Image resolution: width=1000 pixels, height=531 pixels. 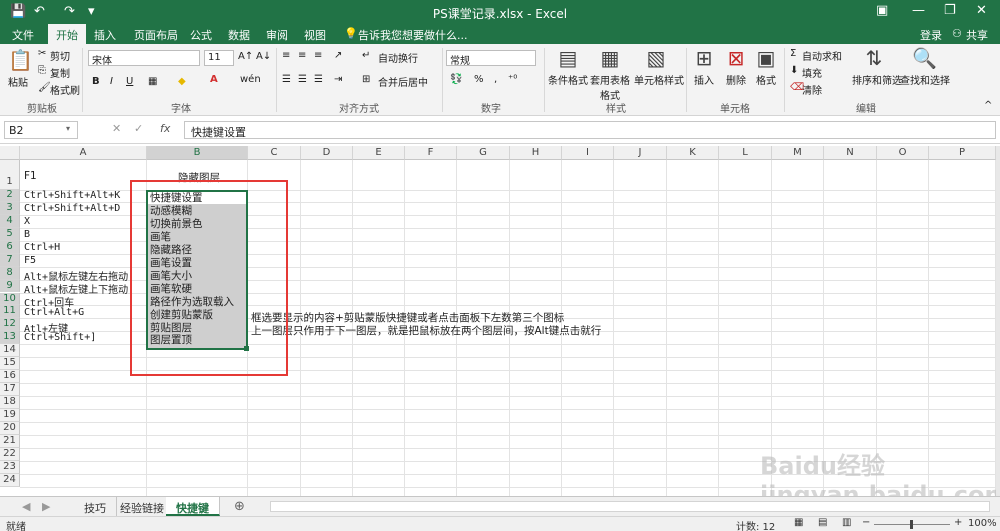 I want to click on paste-icon: 📋, so click(x=20, y=60).